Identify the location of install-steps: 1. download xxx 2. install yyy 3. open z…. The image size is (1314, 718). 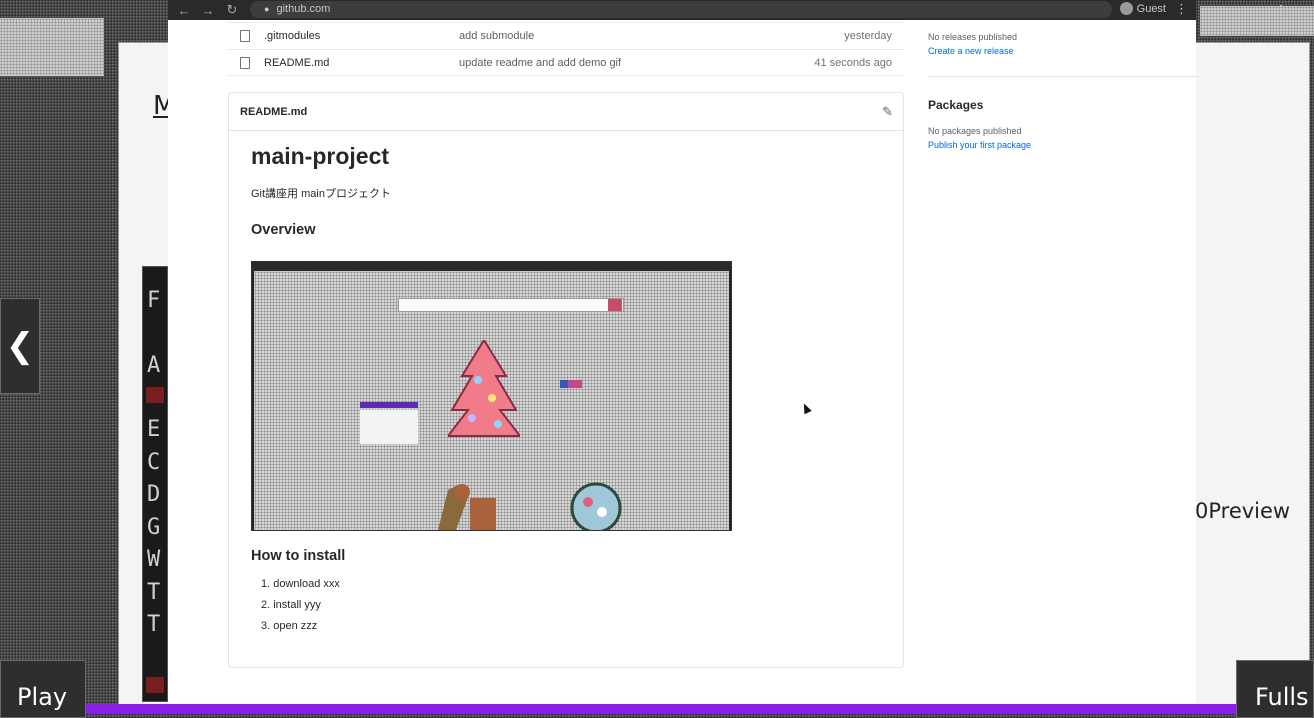
(567, 605).